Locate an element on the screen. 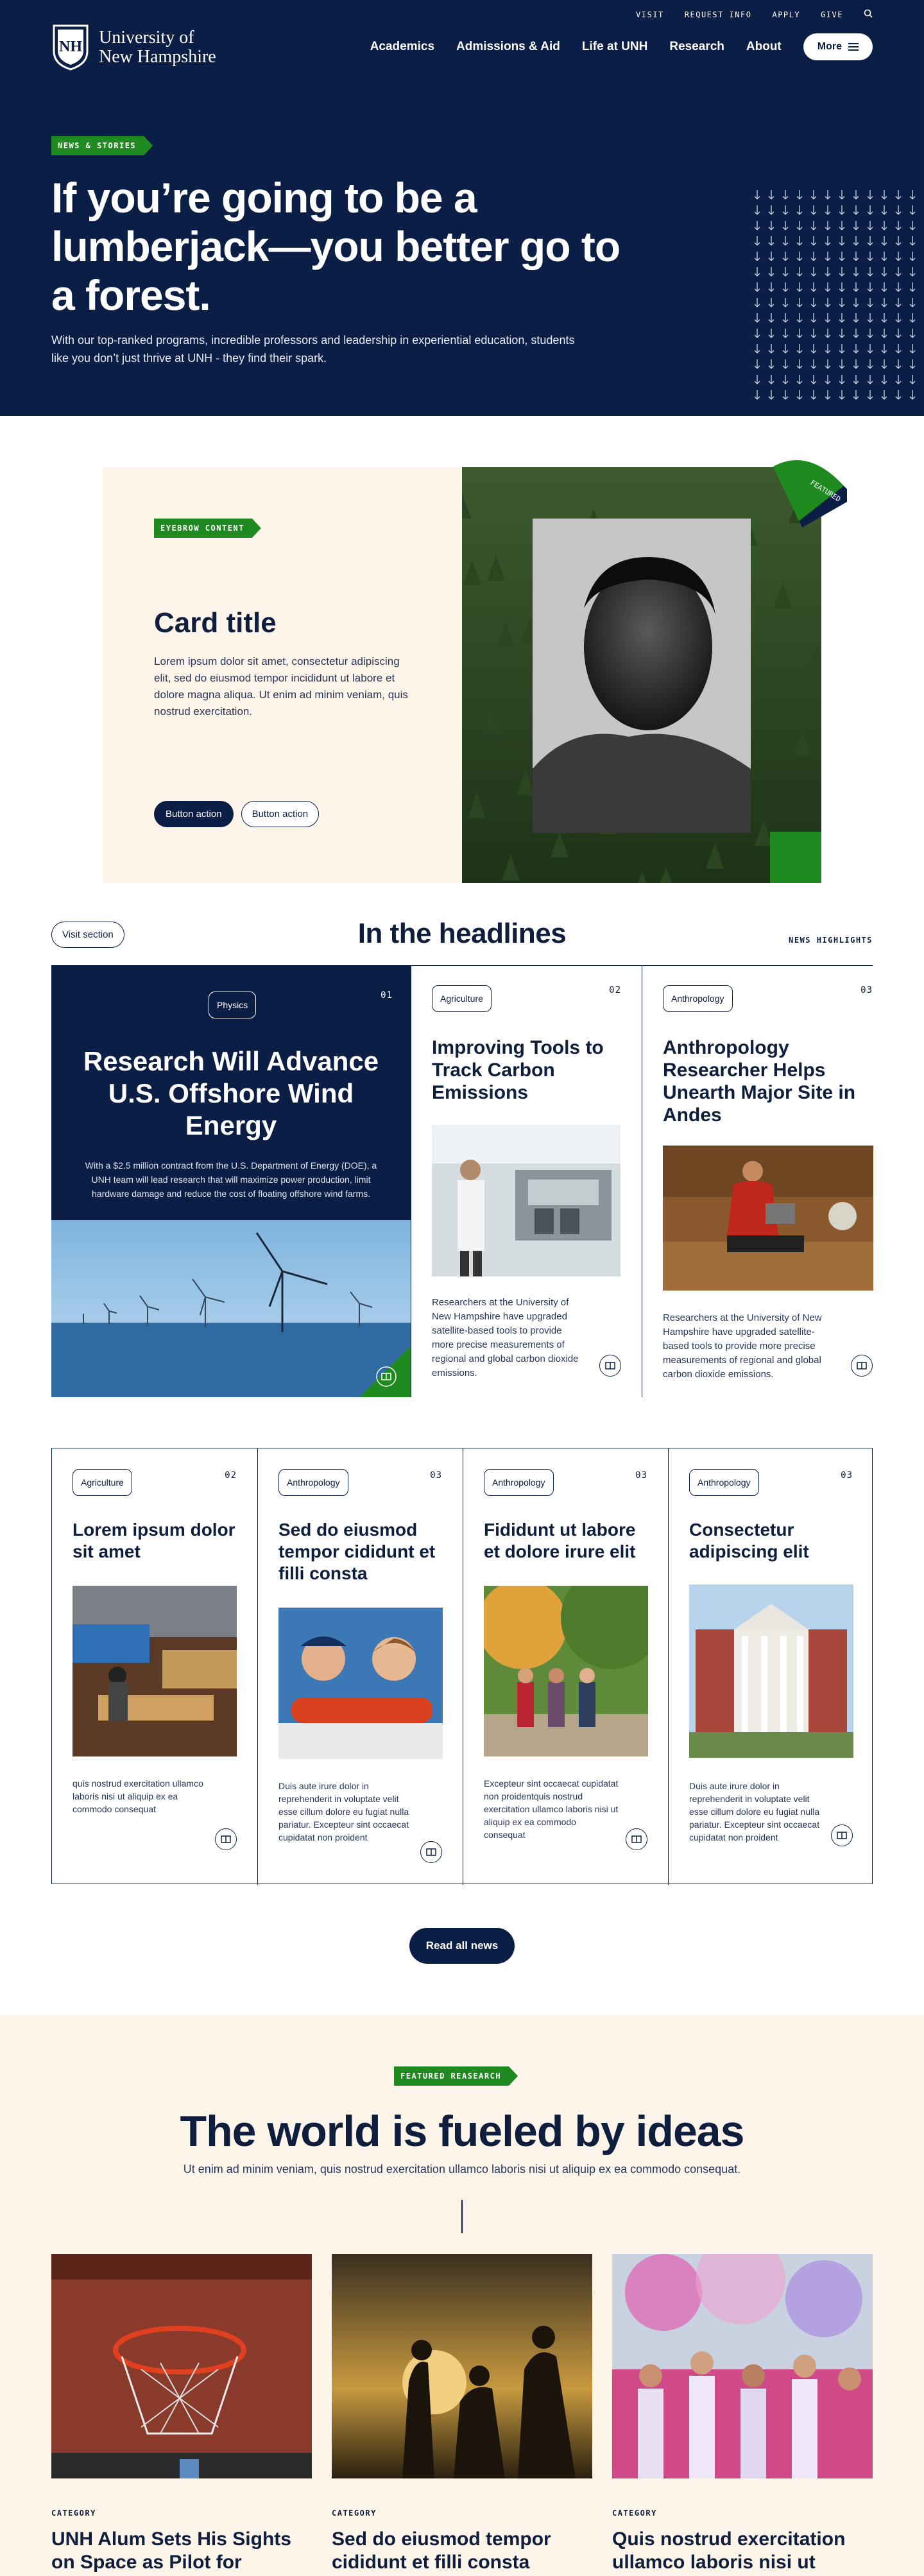 The width and height of the screenshot is (924, 2576). more-menu-button: More is located at coordinates (838, 46).